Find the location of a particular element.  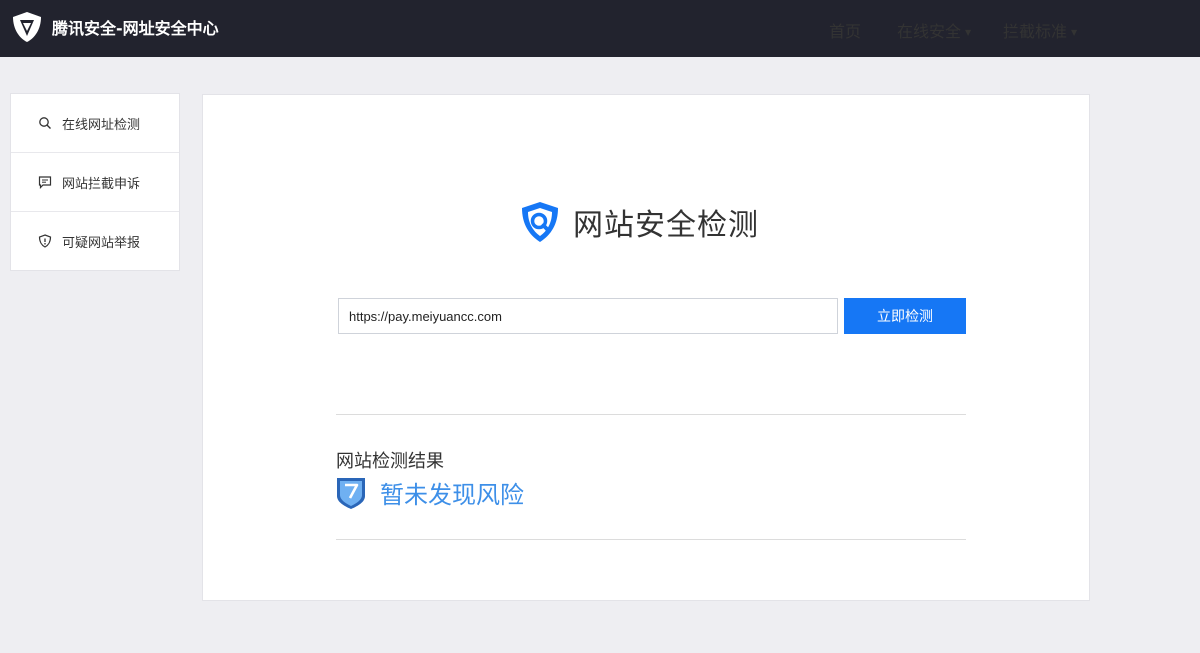

result-value: 暂未发现风险 is located at coordinates (452, 495).